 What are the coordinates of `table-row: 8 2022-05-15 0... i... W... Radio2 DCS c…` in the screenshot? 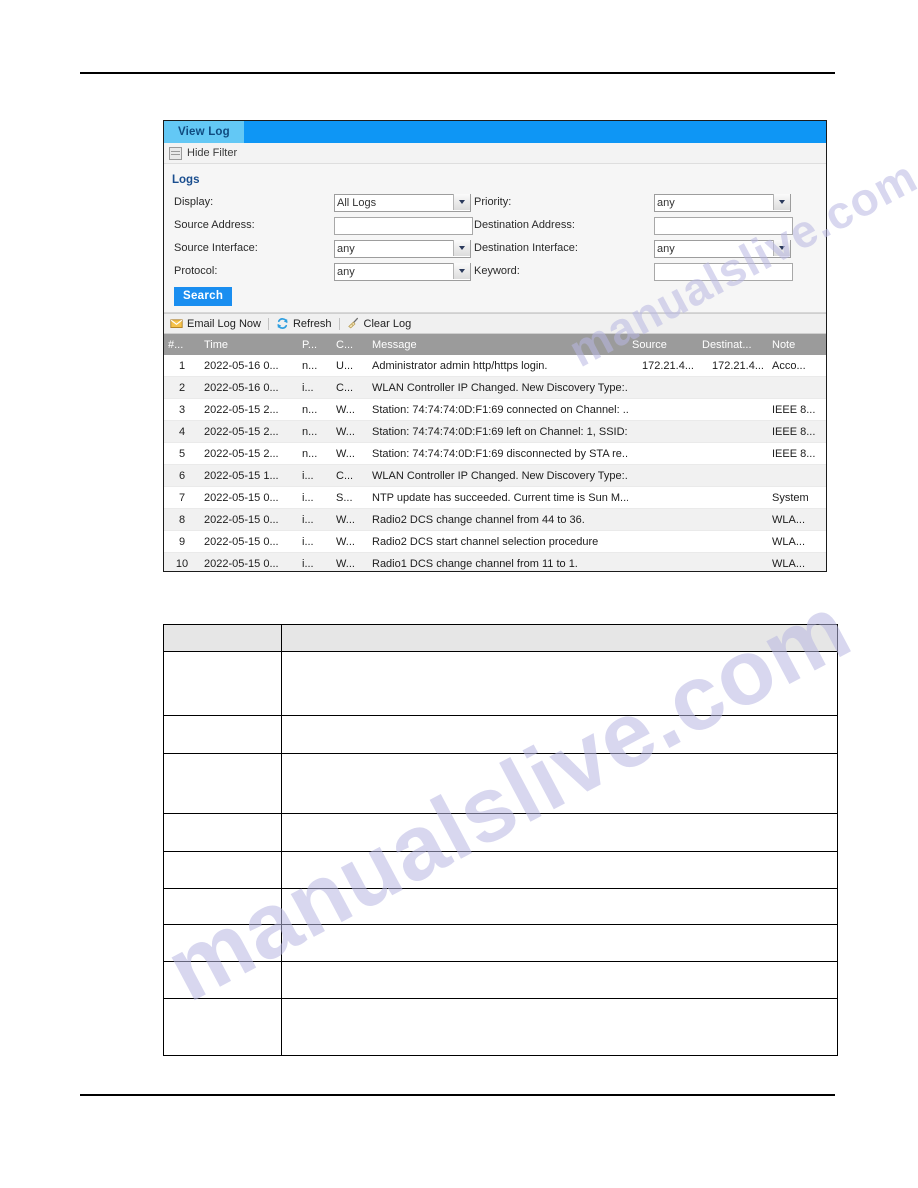 It's located at (495, 519).